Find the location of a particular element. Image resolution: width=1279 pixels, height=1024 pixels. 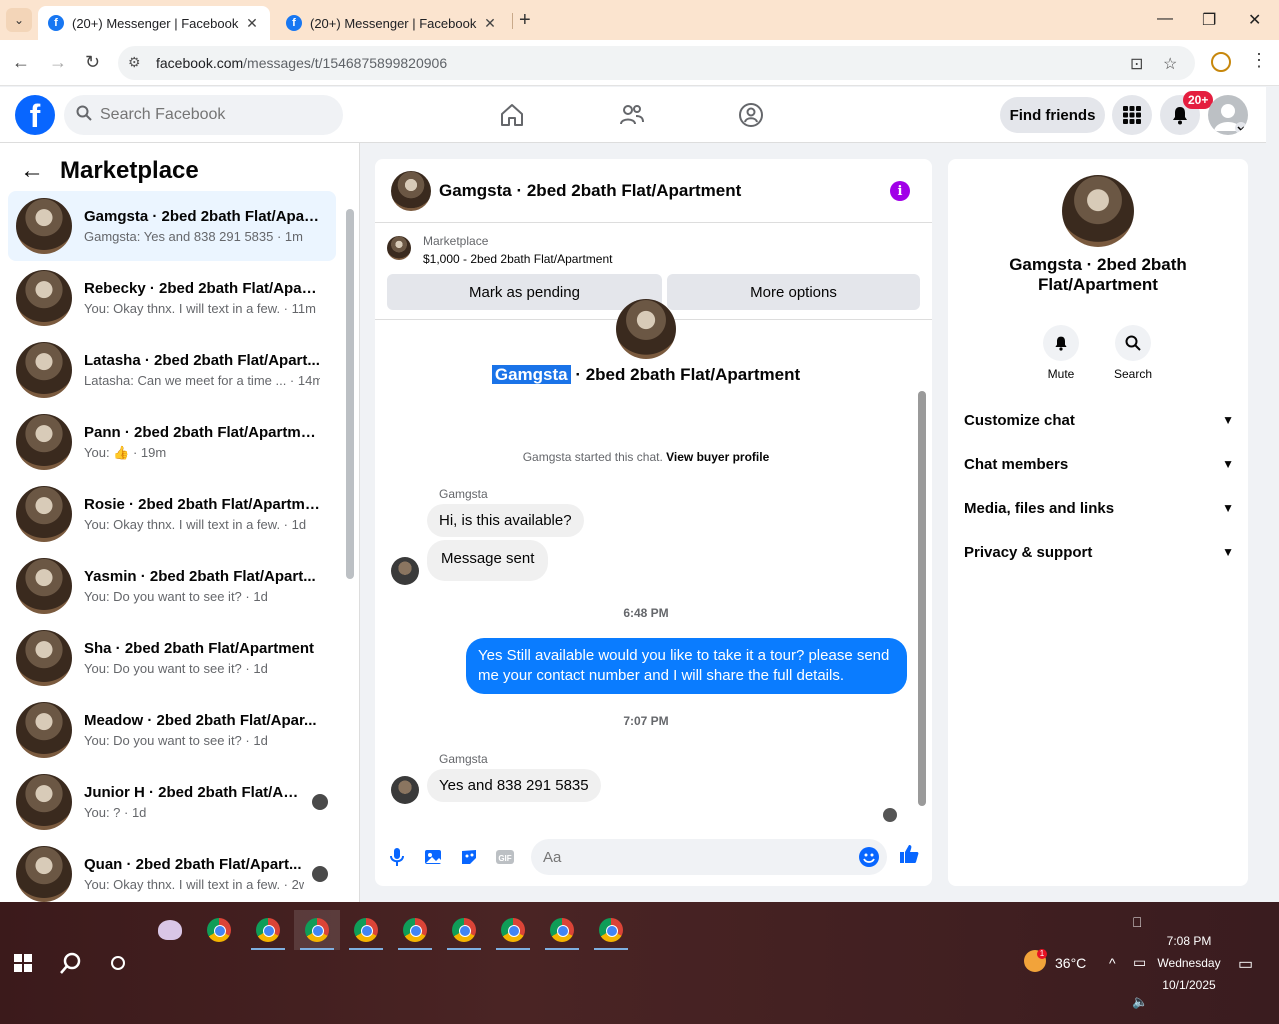

close-window-button: ✕ is located at coordinates (1254, 20).